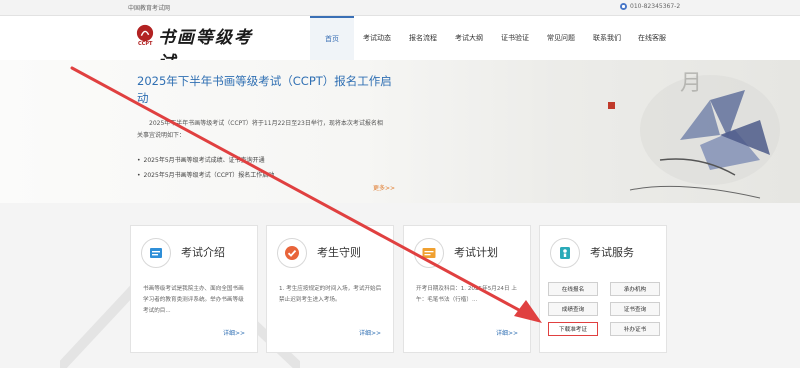 This screenshot has width=800, height=368. I want to click on organizer-button: 承办机构, so click(635, 289).